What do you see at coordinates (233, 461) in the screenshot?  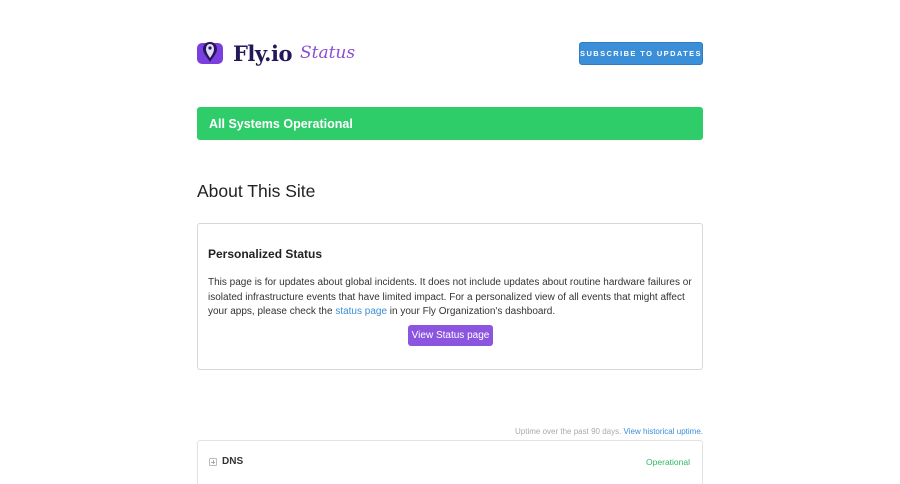 I see `component-name: DNS` at bounding box center [233, 461].